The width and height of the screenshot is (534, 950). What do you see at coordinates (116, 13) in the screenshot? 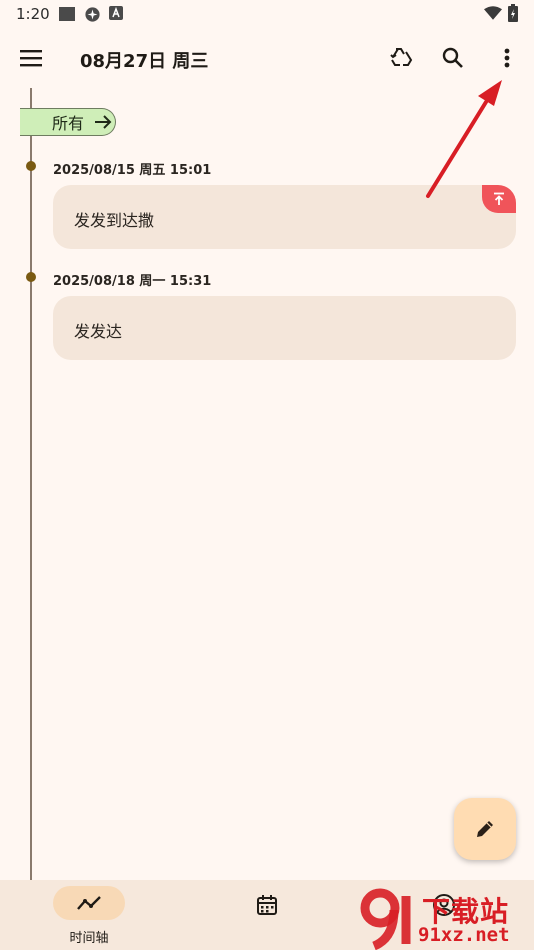
I see `notification-a-icon` at bounding box center [116, 13].